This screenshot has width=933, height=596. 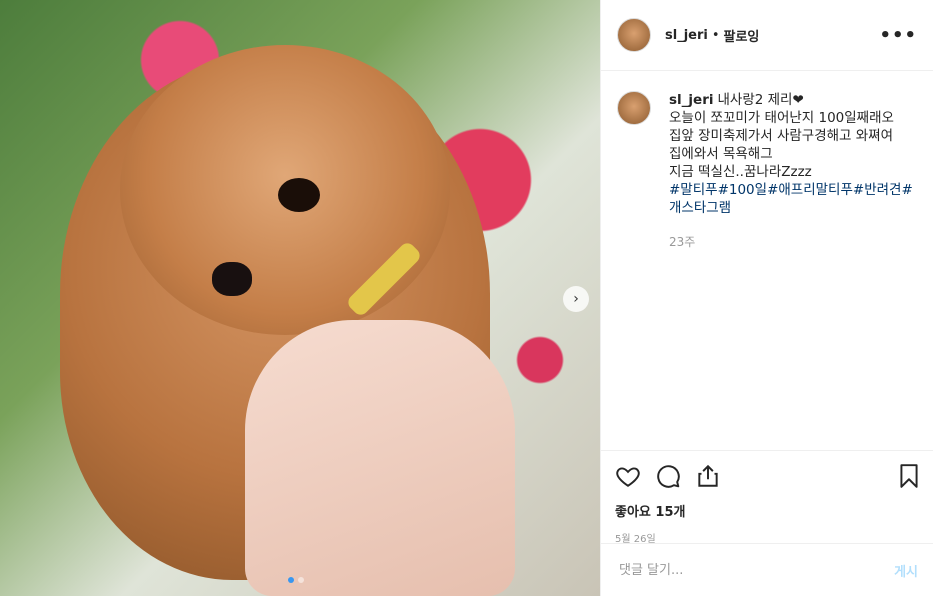 What do you see at coordinates (767, 35) in the screenshot?
I see `post-header: sl_jeri • 팔로잉 •••` at bounding box center [767, 35].